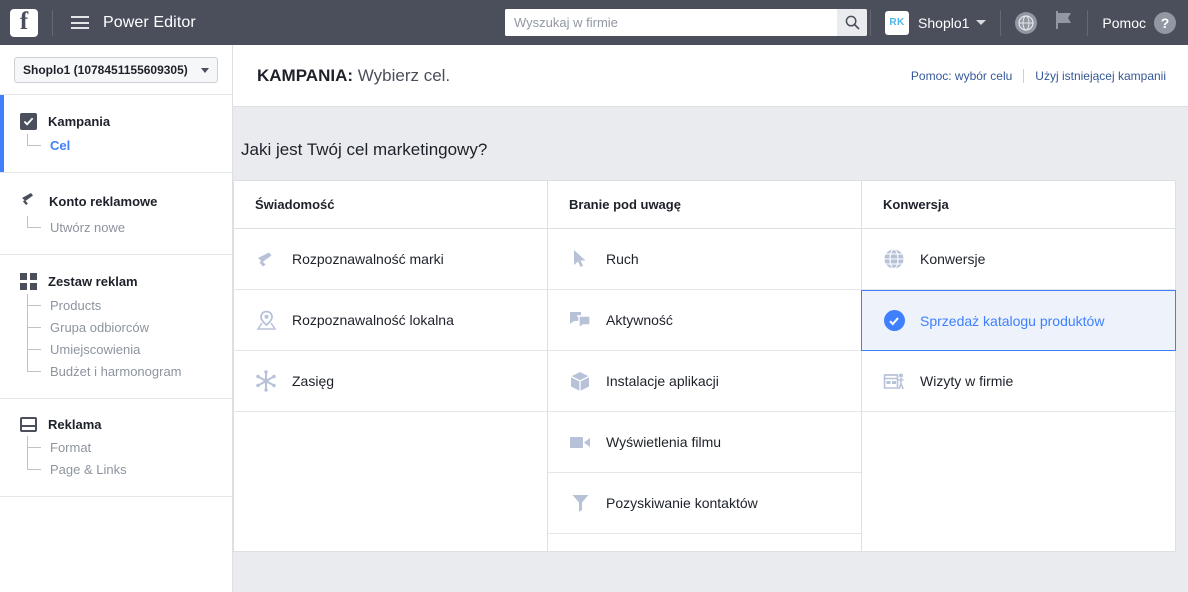  Describe the element at coordinates (580, 381) in the screenshot. I see `box-icon` at that location.